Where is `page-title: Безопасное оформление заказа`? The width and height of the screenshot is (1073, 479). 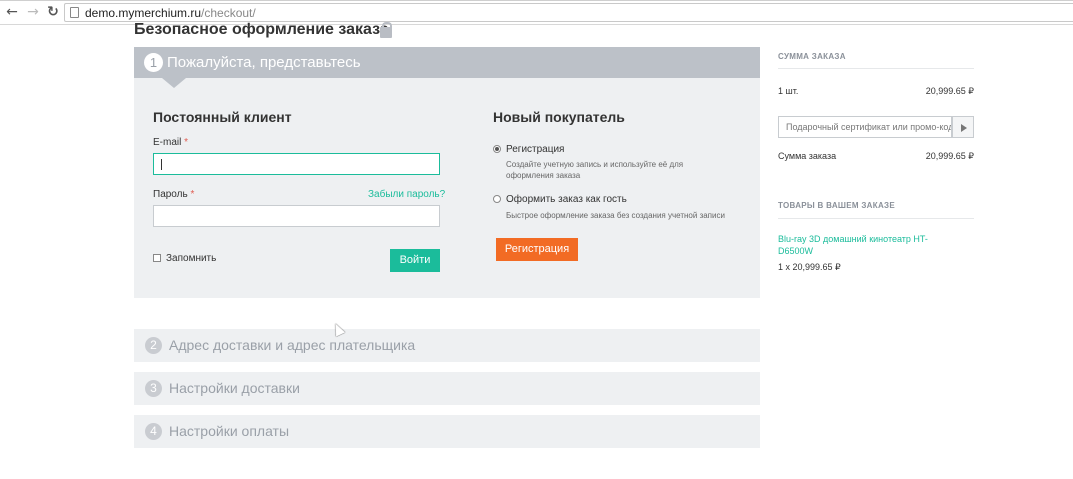 page-title: Безопасное оформление заказа is located at coordinates (261, 29).